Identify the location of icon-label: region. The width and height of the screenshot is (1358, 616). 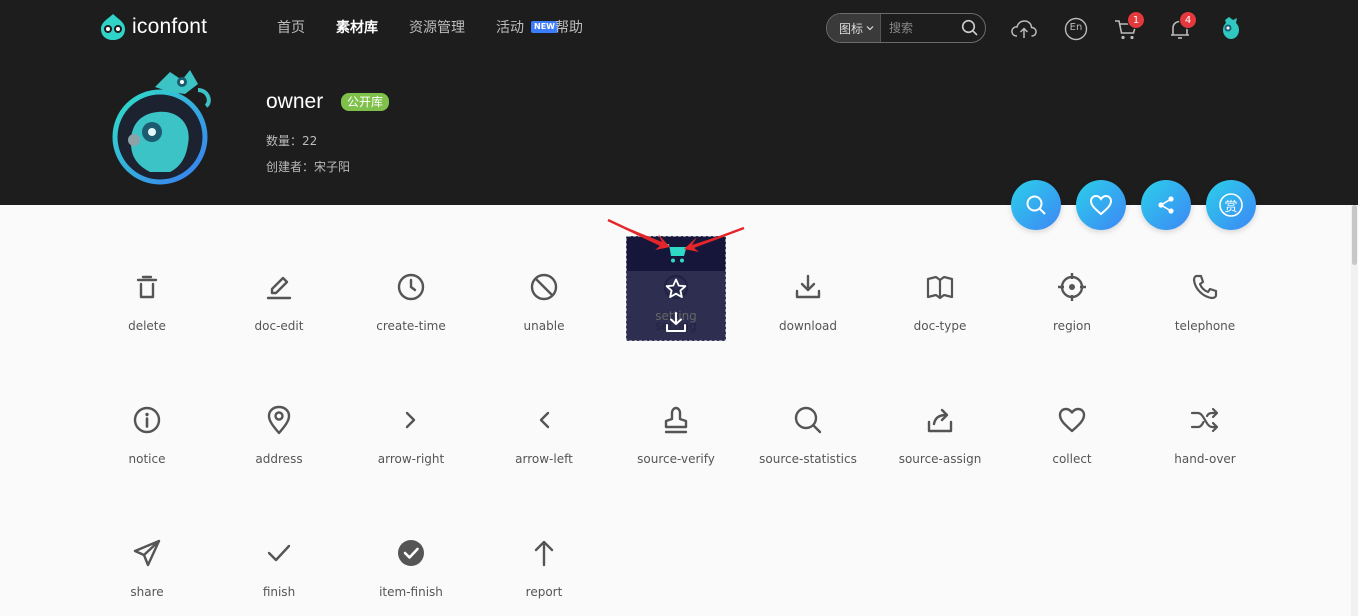
(1072, 326).